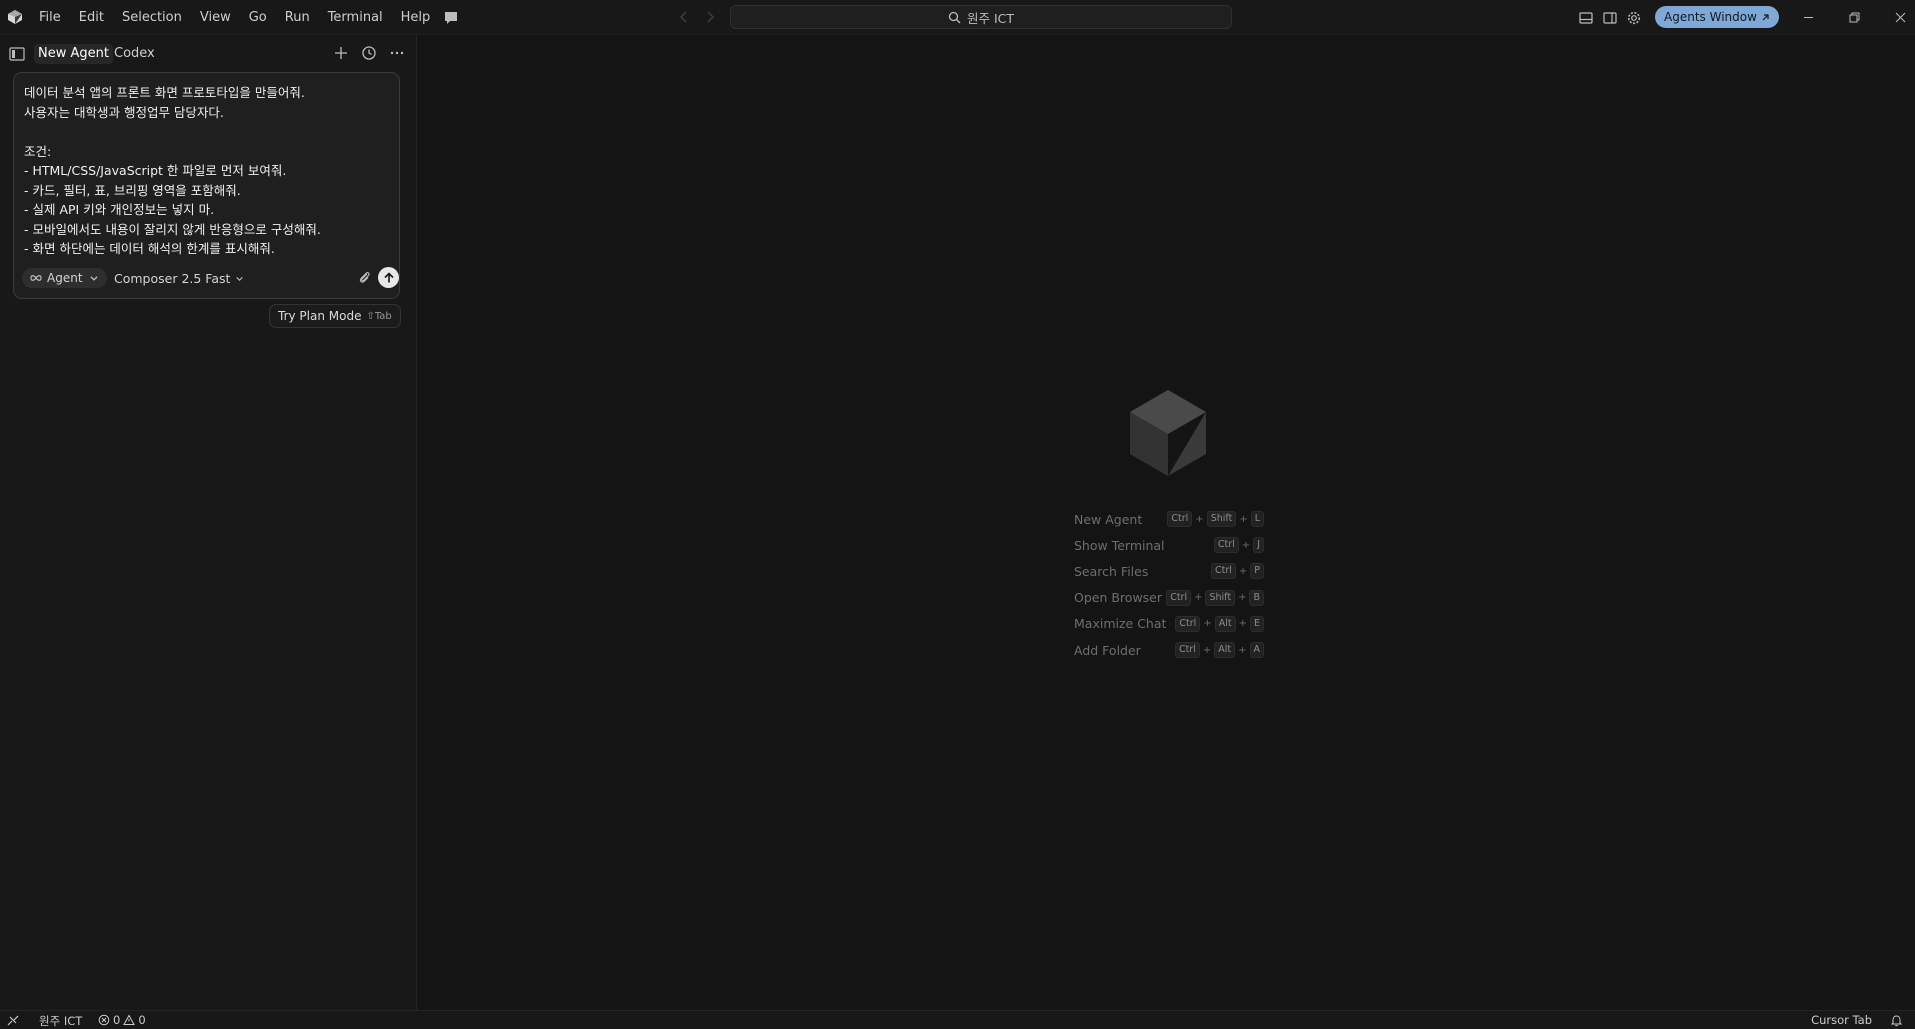 The width and height of the screenshot is (1915, 1029). I want to click on workspace-folder: 원주 ICT, so click(60, 1021).